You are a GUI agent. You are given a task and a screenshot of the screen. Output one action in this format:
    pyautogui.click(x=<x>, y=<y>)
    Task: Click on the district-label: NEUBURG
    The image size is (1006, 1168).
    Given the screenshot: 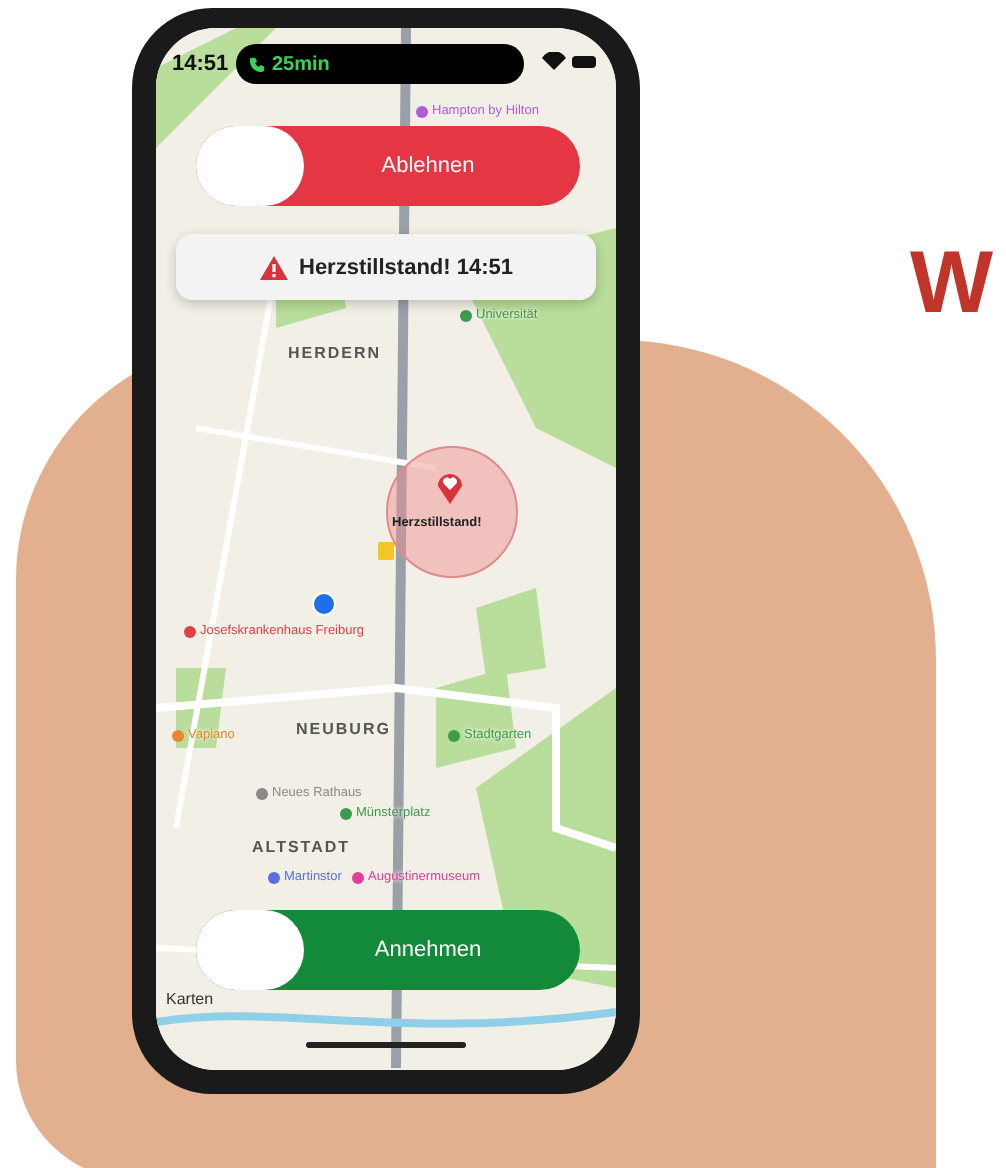 What is the action you would take?
    pyautogui.click(x=343, y=729)
    